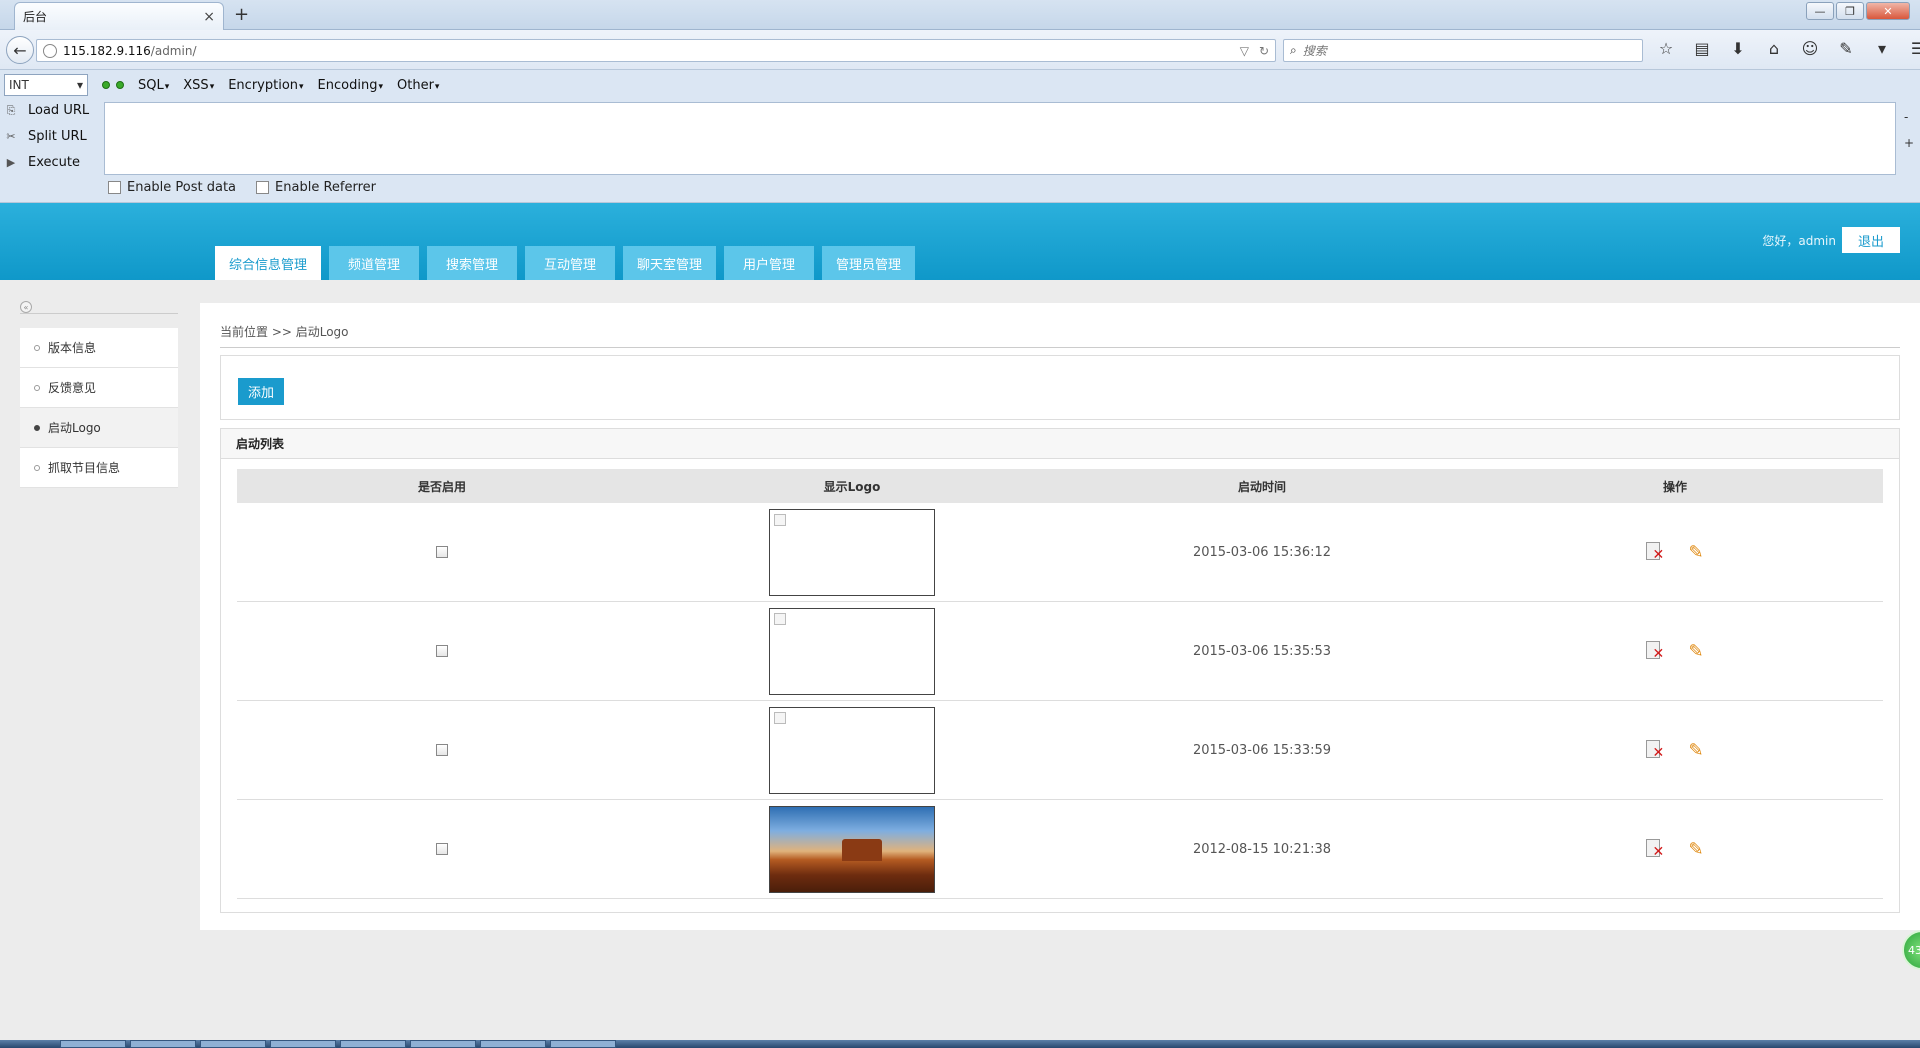 This screenshot has height=1048, width=1920. Describe the element at coordinates (261, 391) in the screenshot. I see `add-button: 添加` at that location.